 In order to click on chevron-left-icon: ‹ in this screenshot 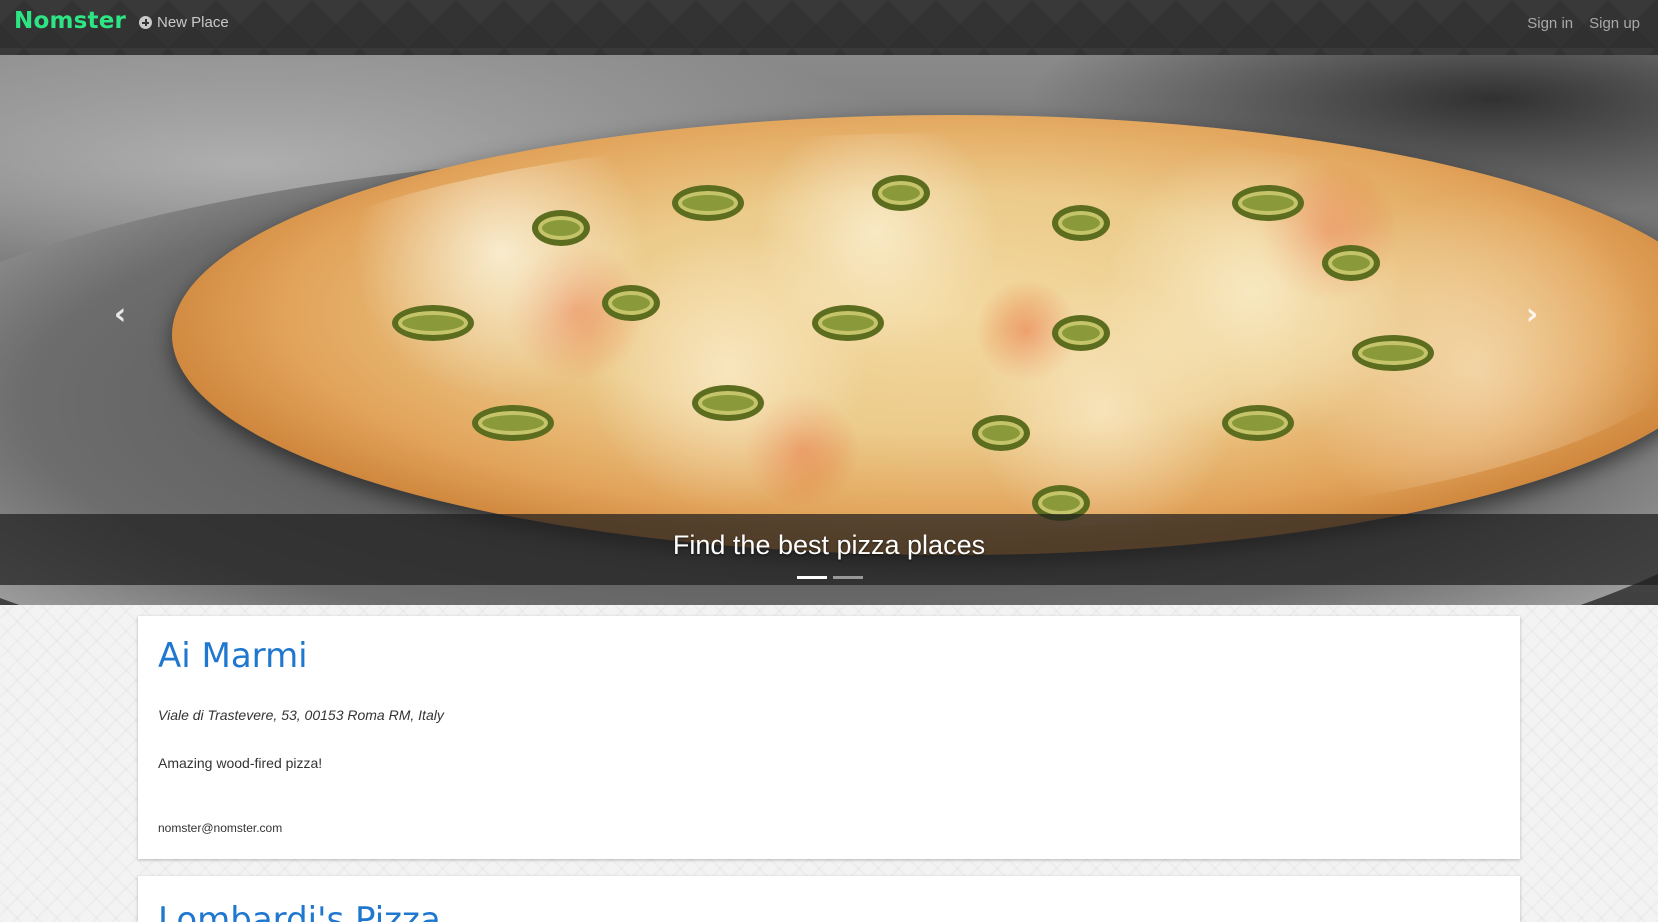, I will do `click(120, 314)`.